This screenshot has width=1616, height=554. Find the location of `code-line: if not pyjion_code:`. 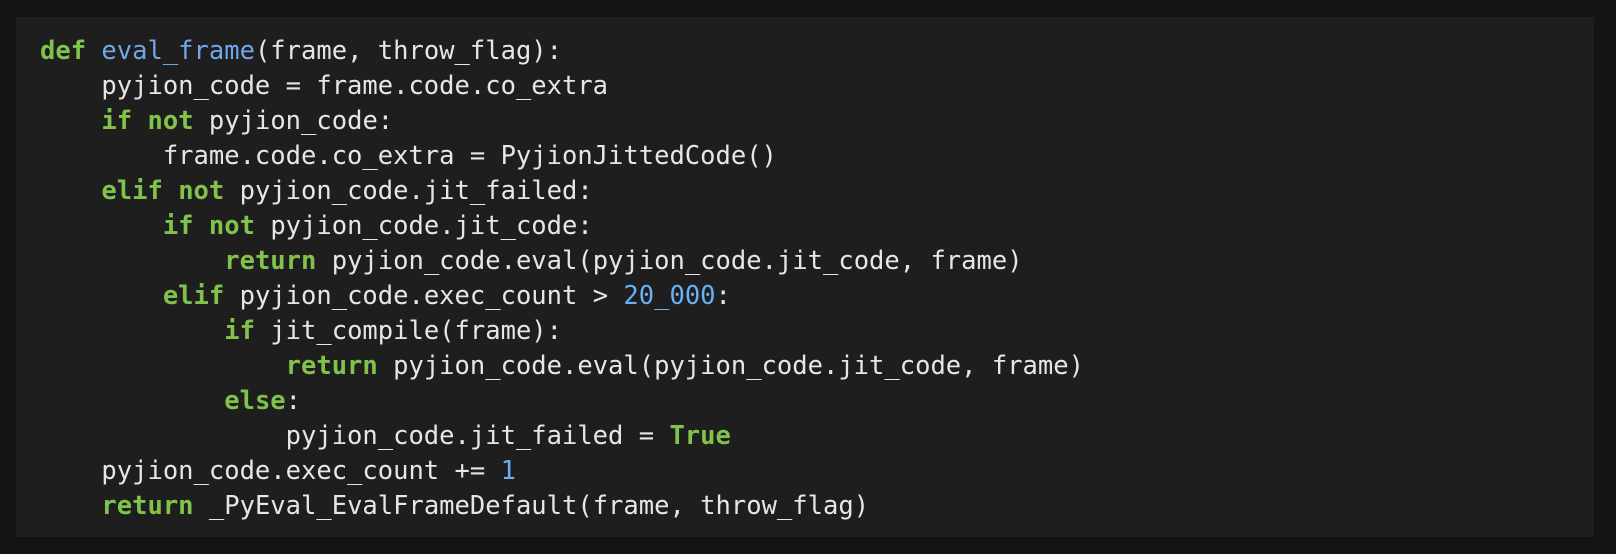

code-line: if not pyjion_code: is located at coordinates (817, 121).